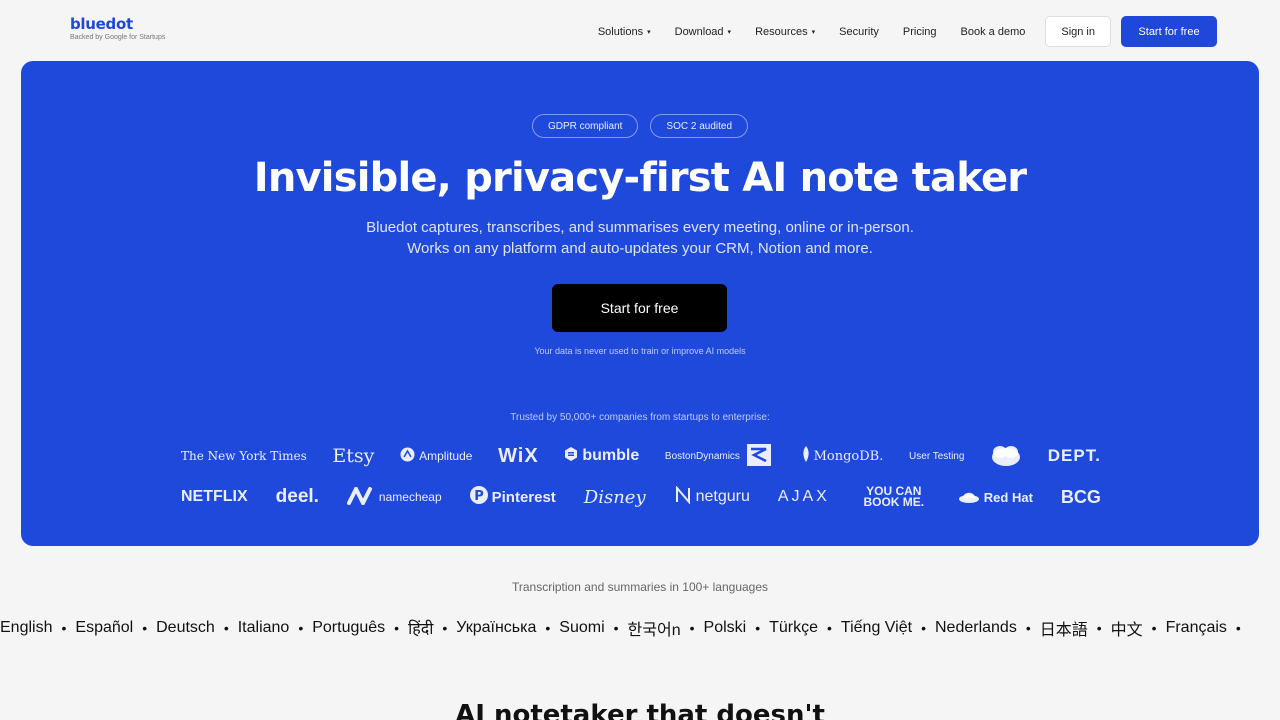 The width and height of the screenshot is (1280, 720). Describe the element at coordinates (118, 37) in the screenshot. I see `logo-tagline: Backed by Google for Startups` at that location.